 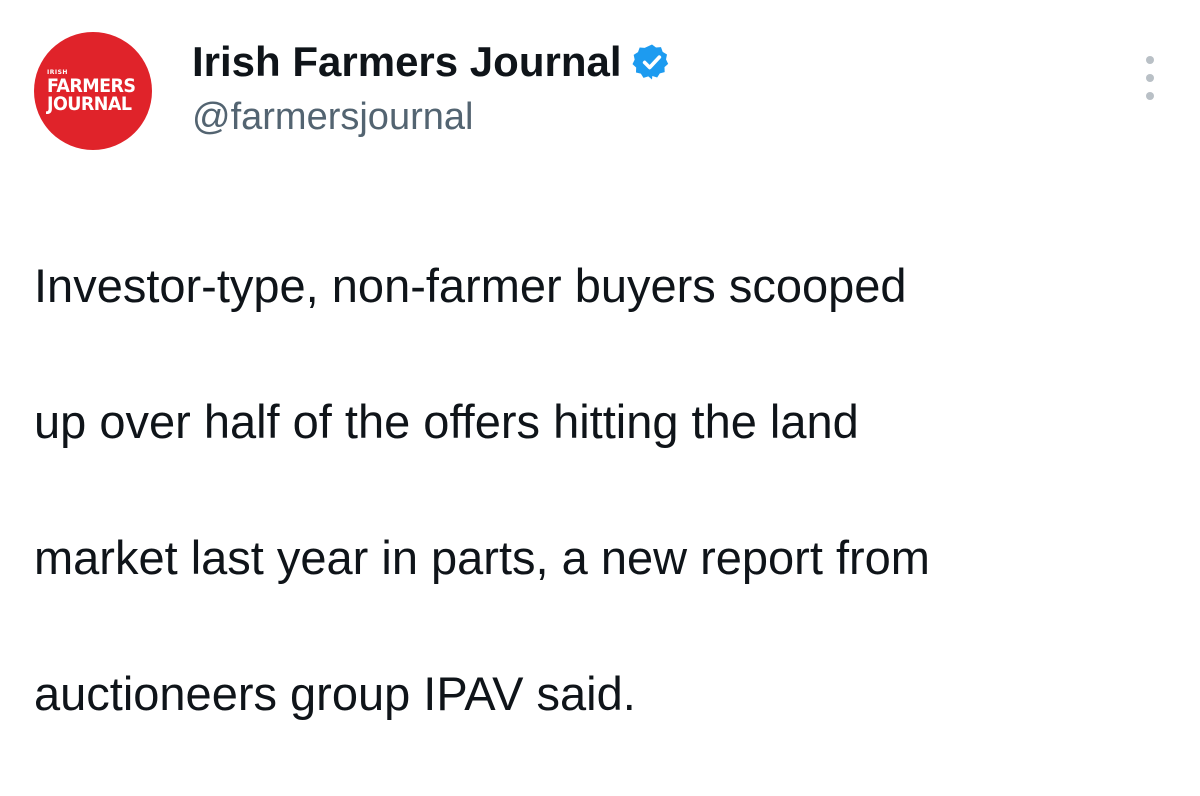 What do you see at coordinates (93, 91) in the screenshot?
I see `avatar: IRISH FARMERS JOURNAL` at bounding box center [93, 91].